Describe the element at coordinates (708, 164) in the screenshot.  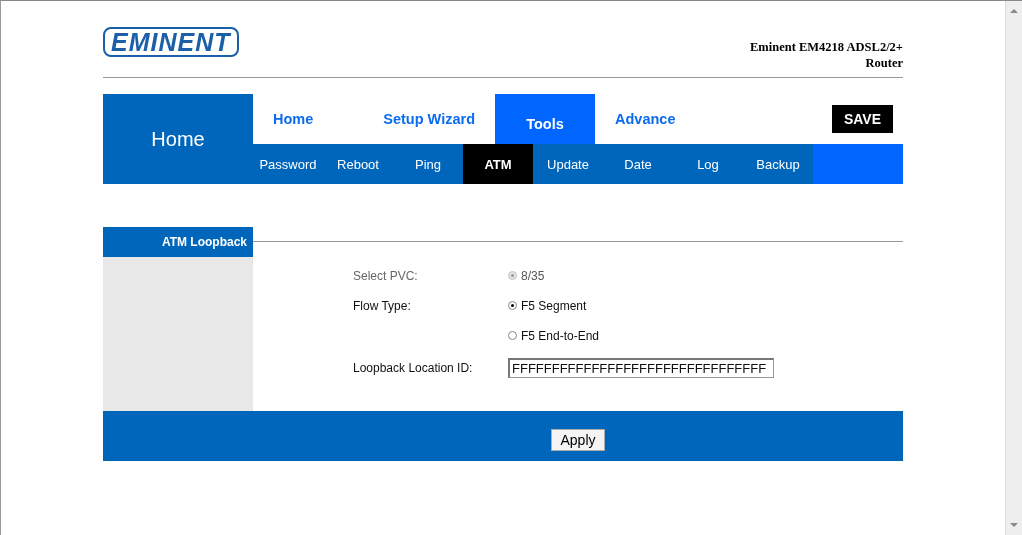
I see `sub-tab: Log` at that location.